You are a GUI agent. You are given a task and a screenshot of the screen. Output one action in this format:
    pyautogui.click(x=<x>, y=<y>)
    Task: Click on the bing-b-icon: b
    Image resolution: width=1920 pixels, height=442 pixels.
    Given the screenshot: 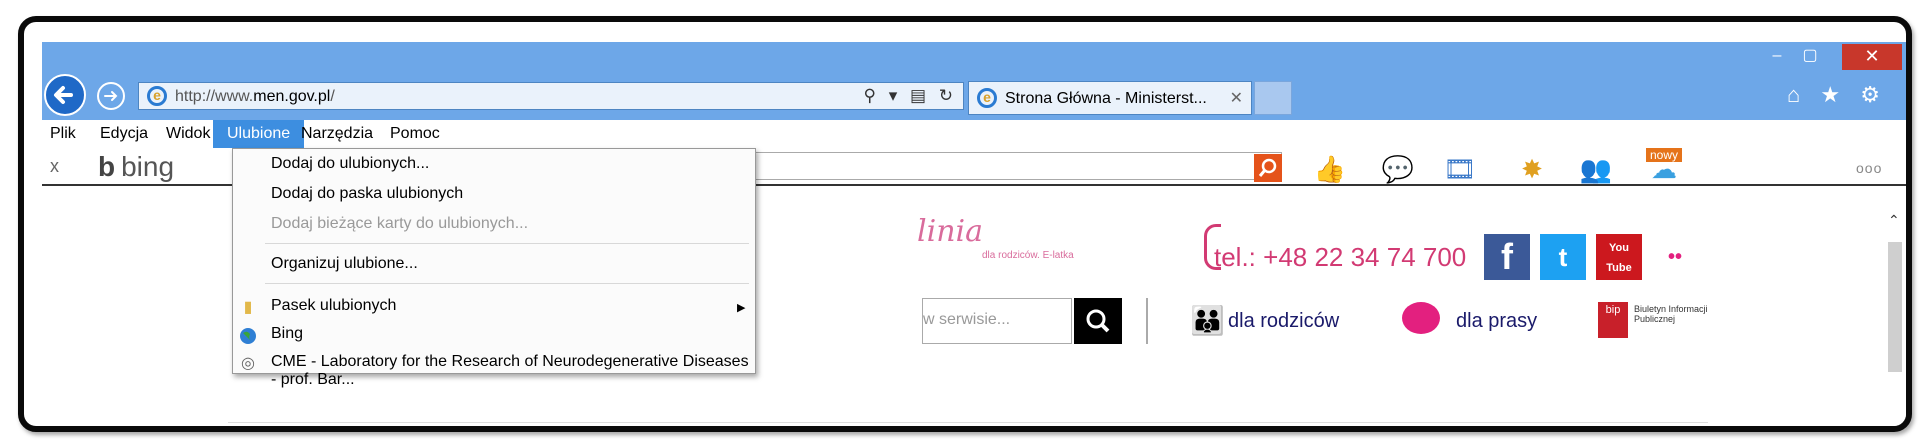 What is the action you would take?
    pyautogui.click(x=107, y=166)
    